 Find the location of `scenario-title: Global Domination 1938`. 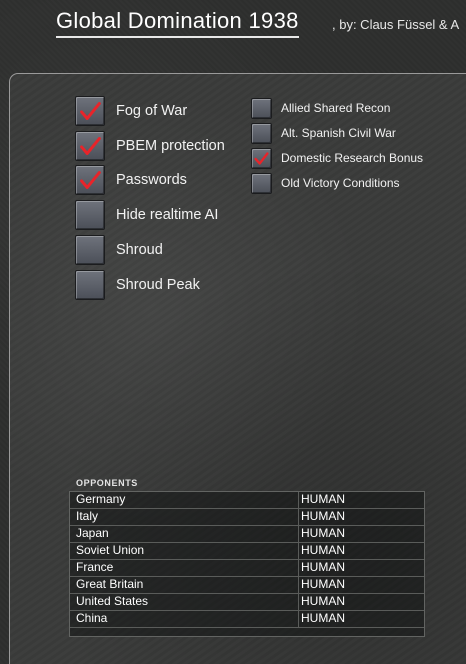

scenario-title: Global Domination 1938 is located at coordinates (177, 23).